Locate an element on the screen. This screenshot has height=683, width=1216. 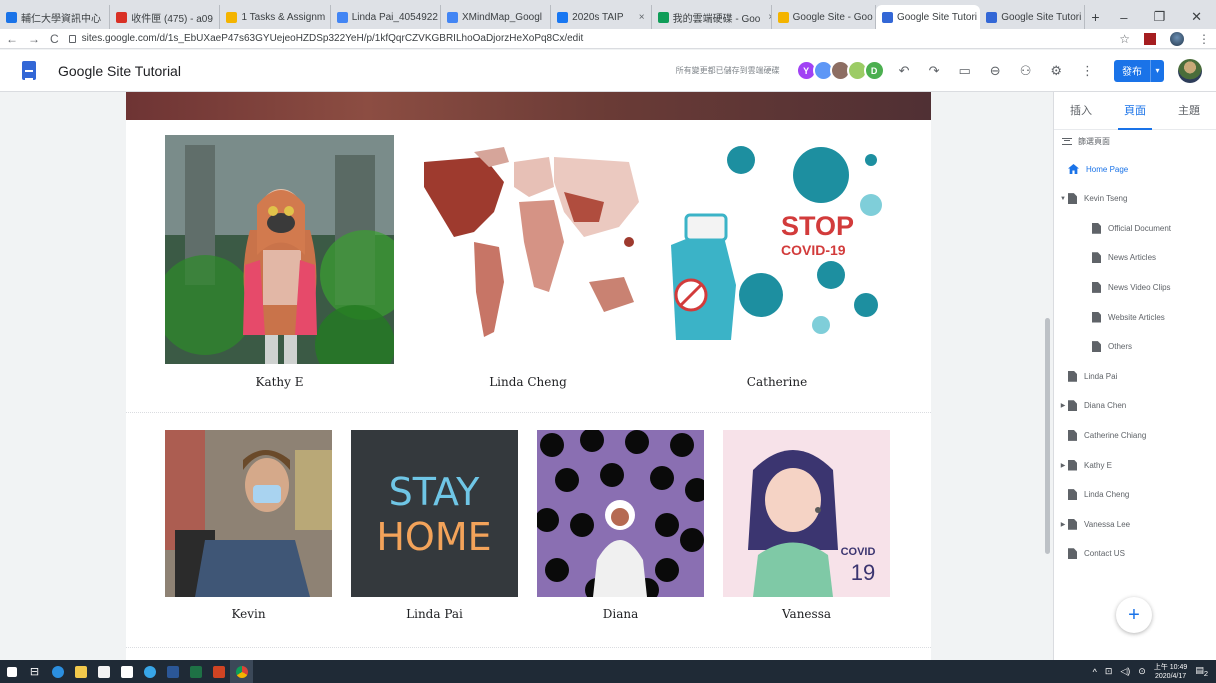
preview-icon: ▭ is located at coordinates (964, 71).